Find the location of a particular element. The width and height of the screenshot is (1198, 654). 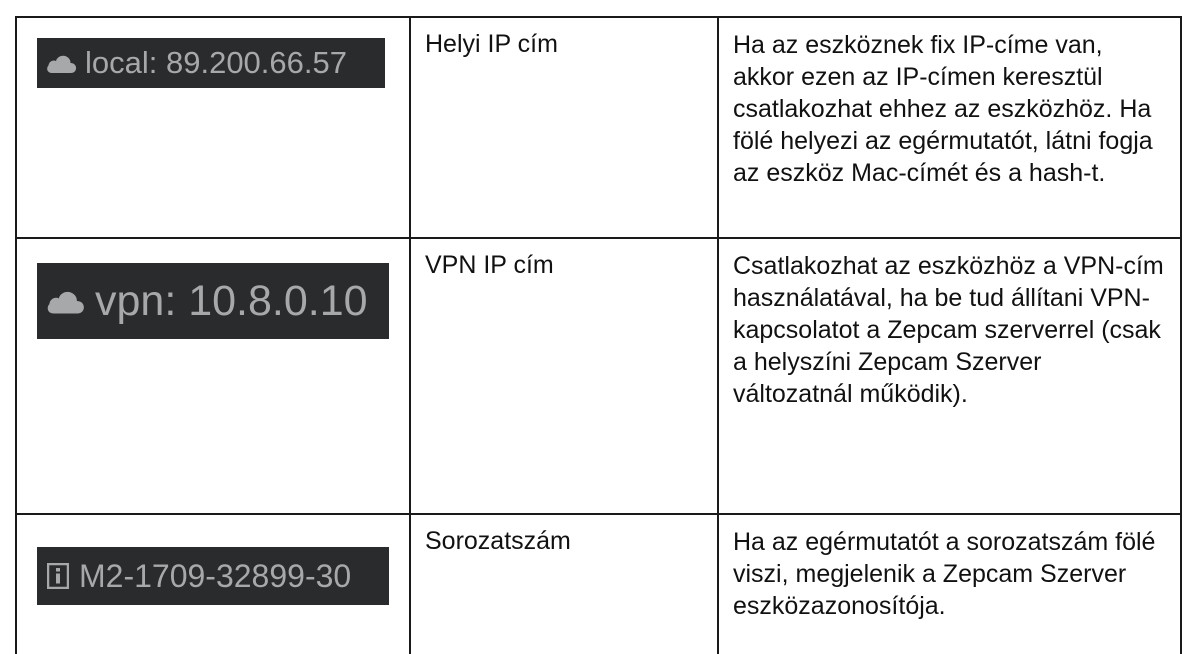

field-name-cell: VPN IP cím is located at coordinates (564, 376).